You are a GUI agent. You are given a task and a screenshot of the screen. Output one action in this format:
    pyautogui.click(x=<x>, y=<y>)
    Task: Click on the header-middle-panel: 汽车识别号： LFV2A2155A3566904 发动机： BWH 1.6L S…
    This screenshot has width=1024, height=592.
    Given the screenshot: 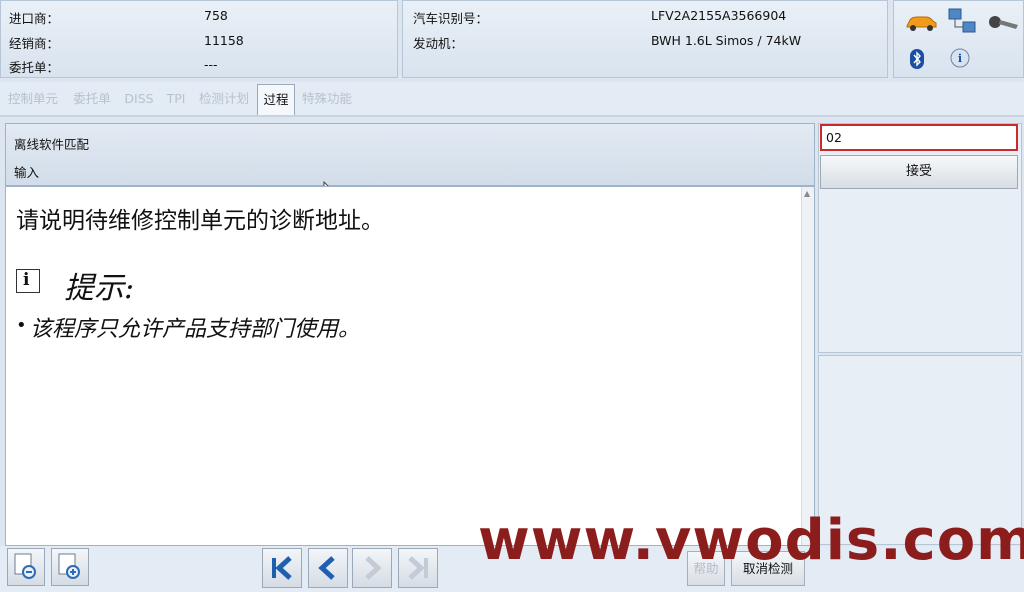 What is the action you would take?
    pyautogui.click(x=645, y=39)
    